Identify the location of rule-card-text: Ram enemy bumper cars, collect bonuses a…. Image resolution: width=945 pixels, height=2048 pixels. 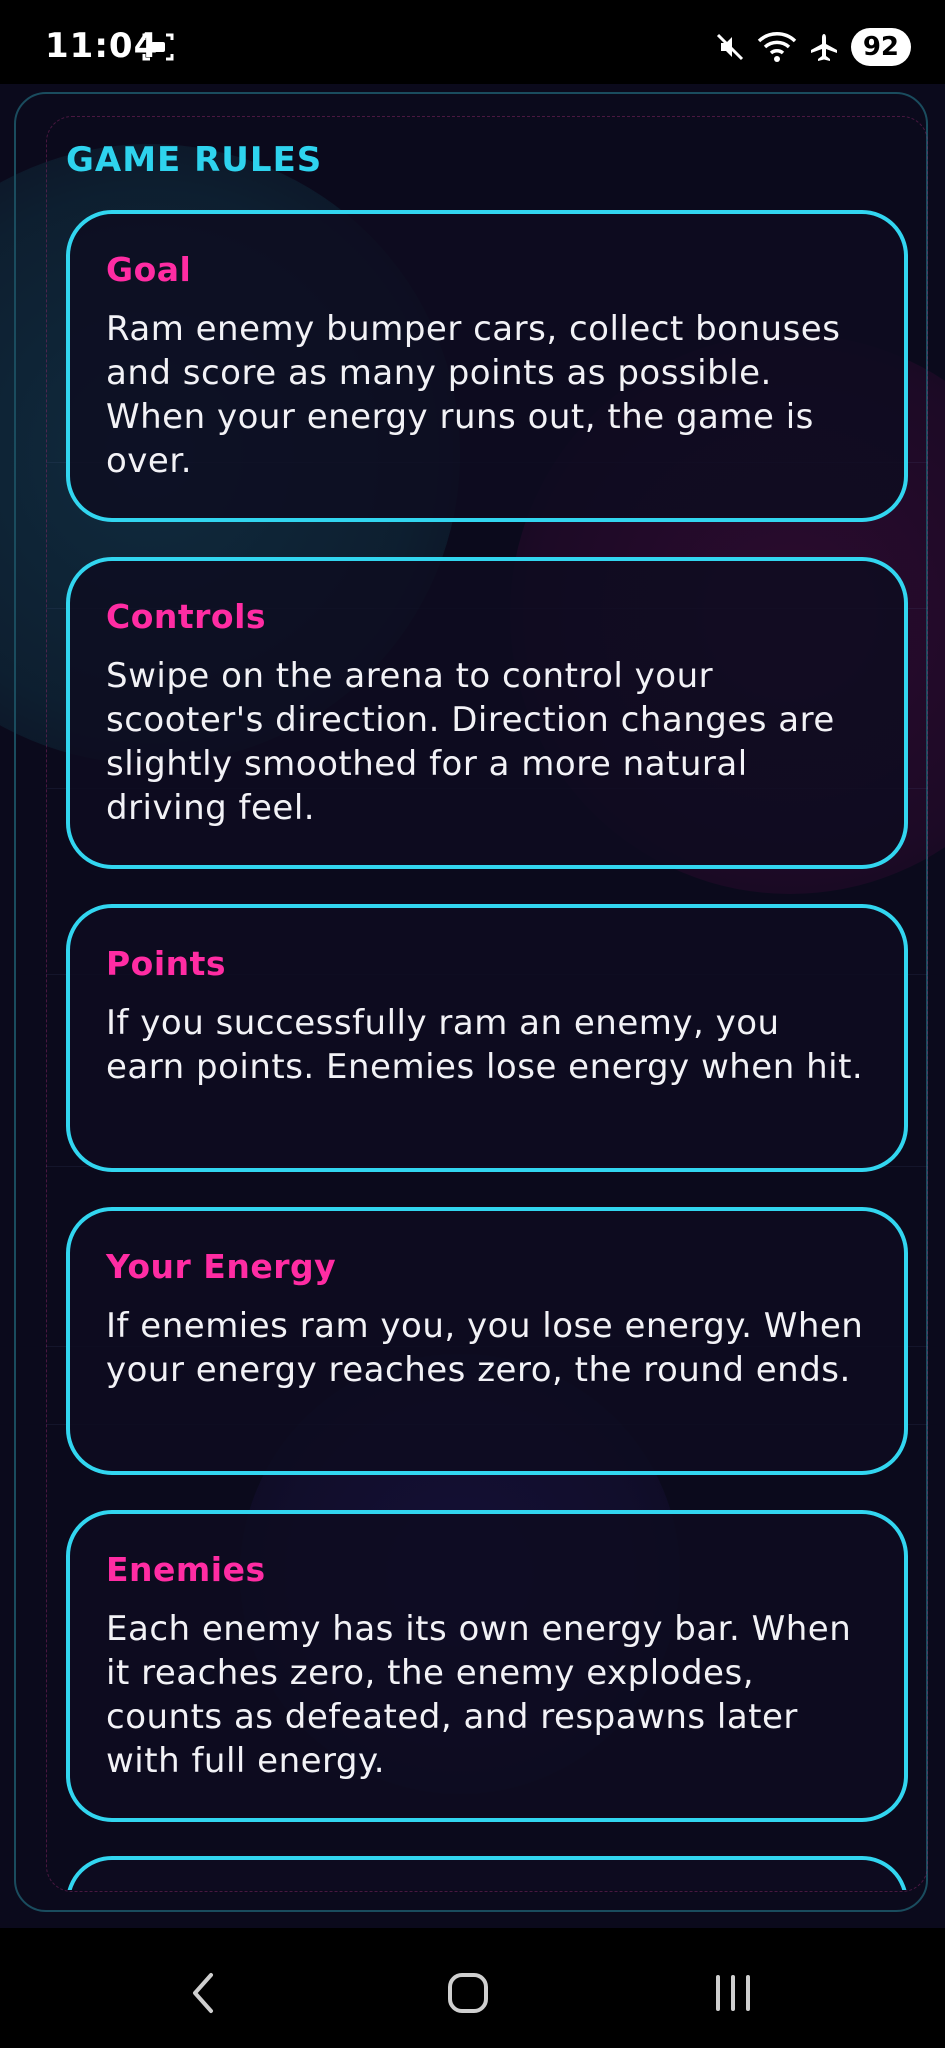
(473, 395).